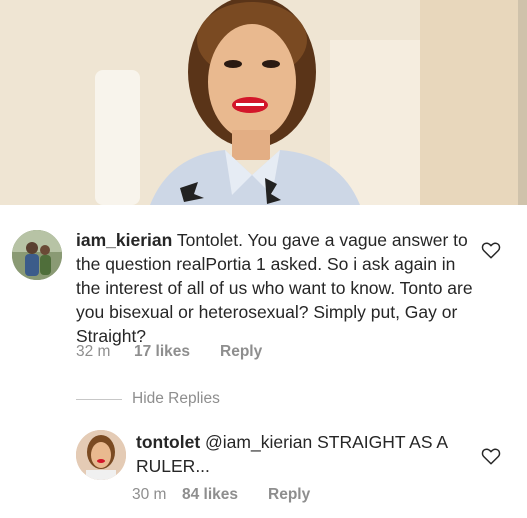 The width and height of the screenshot is (527, 518). I want to click on comment-meta: 32 m 17 likes Reply, so click(169, 352).